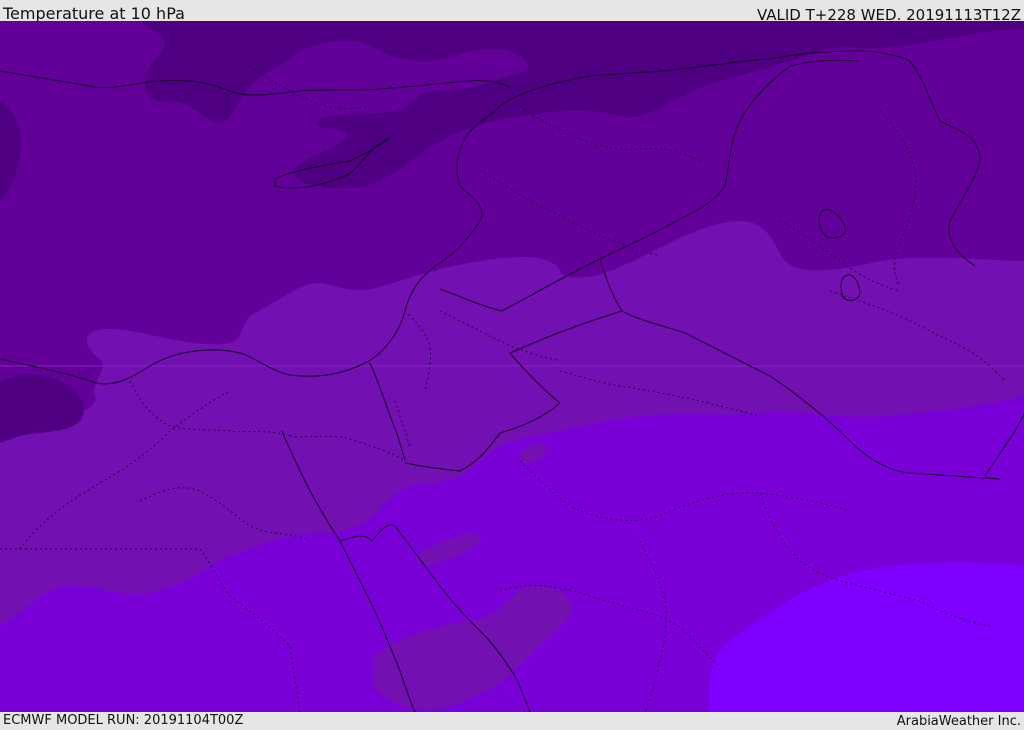 Image resolution: width=1024 pixels, height=730 pixels. Describe the element at coordinates (958, 721) in the screenshot. I see `credit-label: ArabiaWeather Inc.` at that location.